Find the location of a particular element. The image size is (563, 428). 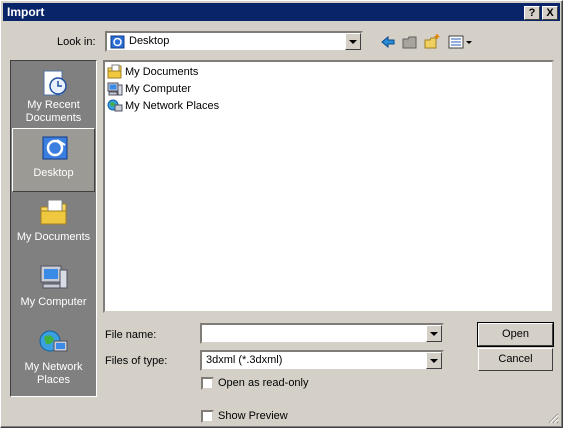

file-name: My Computer is located at coordinates (158, 89).